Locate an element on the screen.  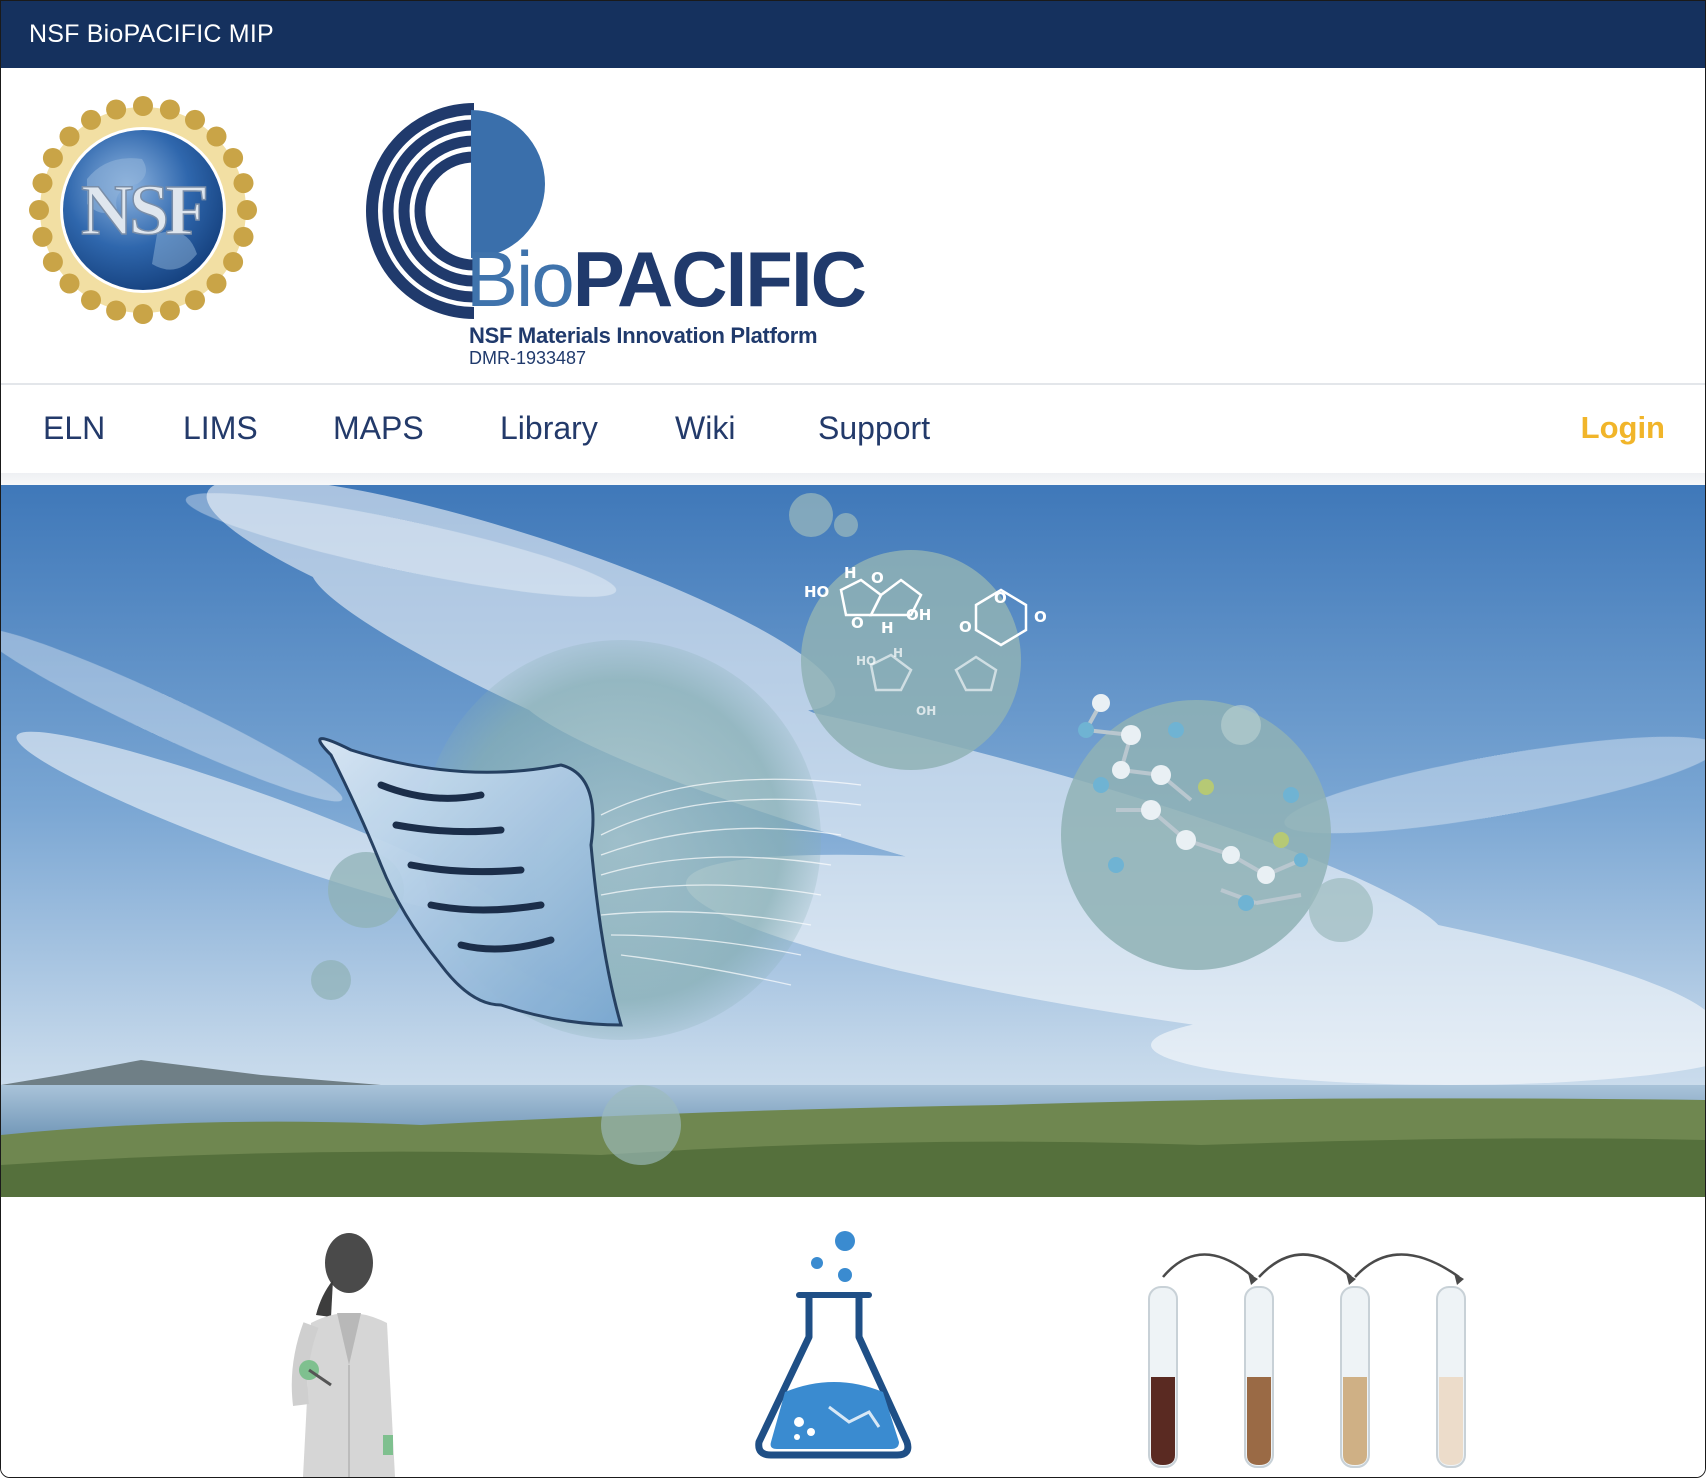
nav-item-library: Library is located at coordinates (549, 428).